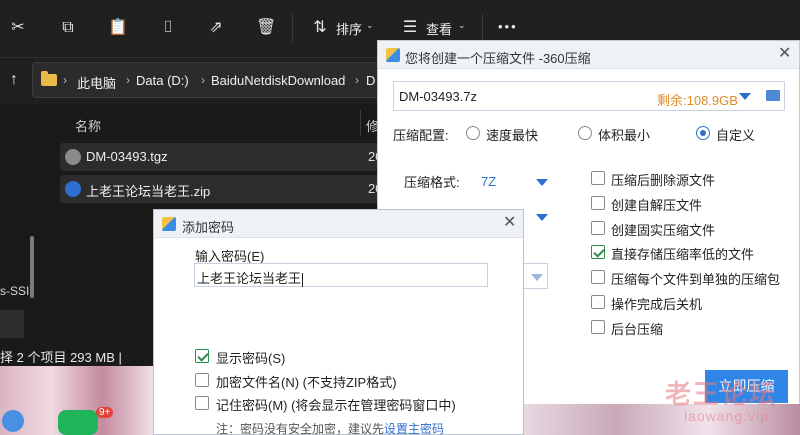 The image size is (800, 435). I want to click on checkbox-background-label: 后台压缩, so click(637, 328).